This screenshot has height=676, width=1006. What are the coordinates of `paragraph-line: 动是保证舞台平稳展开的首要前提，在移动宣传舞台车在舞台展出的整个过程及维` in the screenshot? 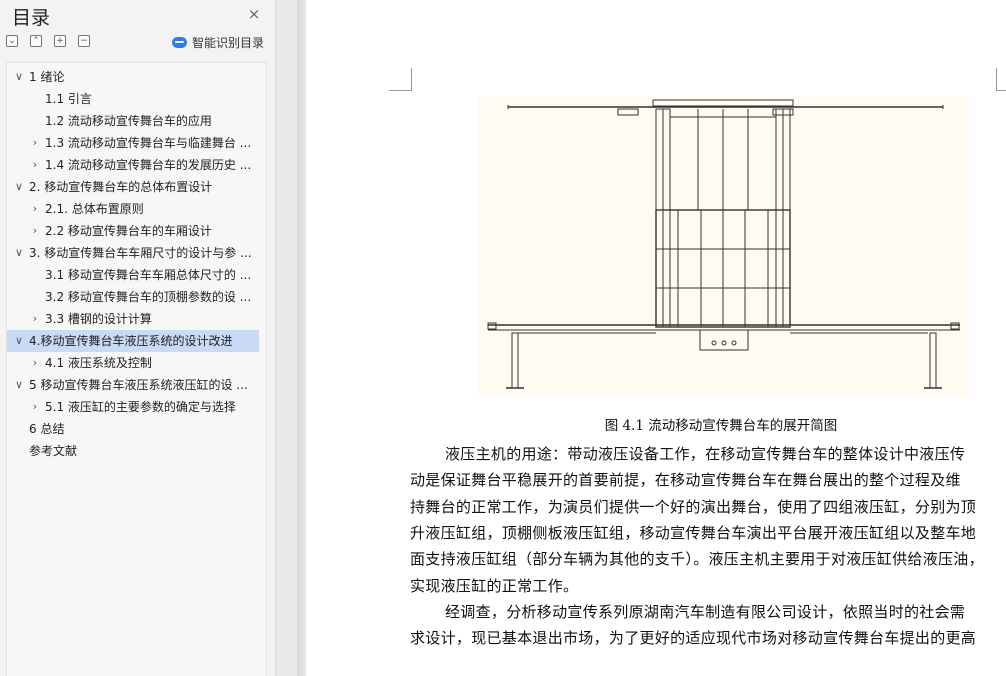 It's located at (685, 480).